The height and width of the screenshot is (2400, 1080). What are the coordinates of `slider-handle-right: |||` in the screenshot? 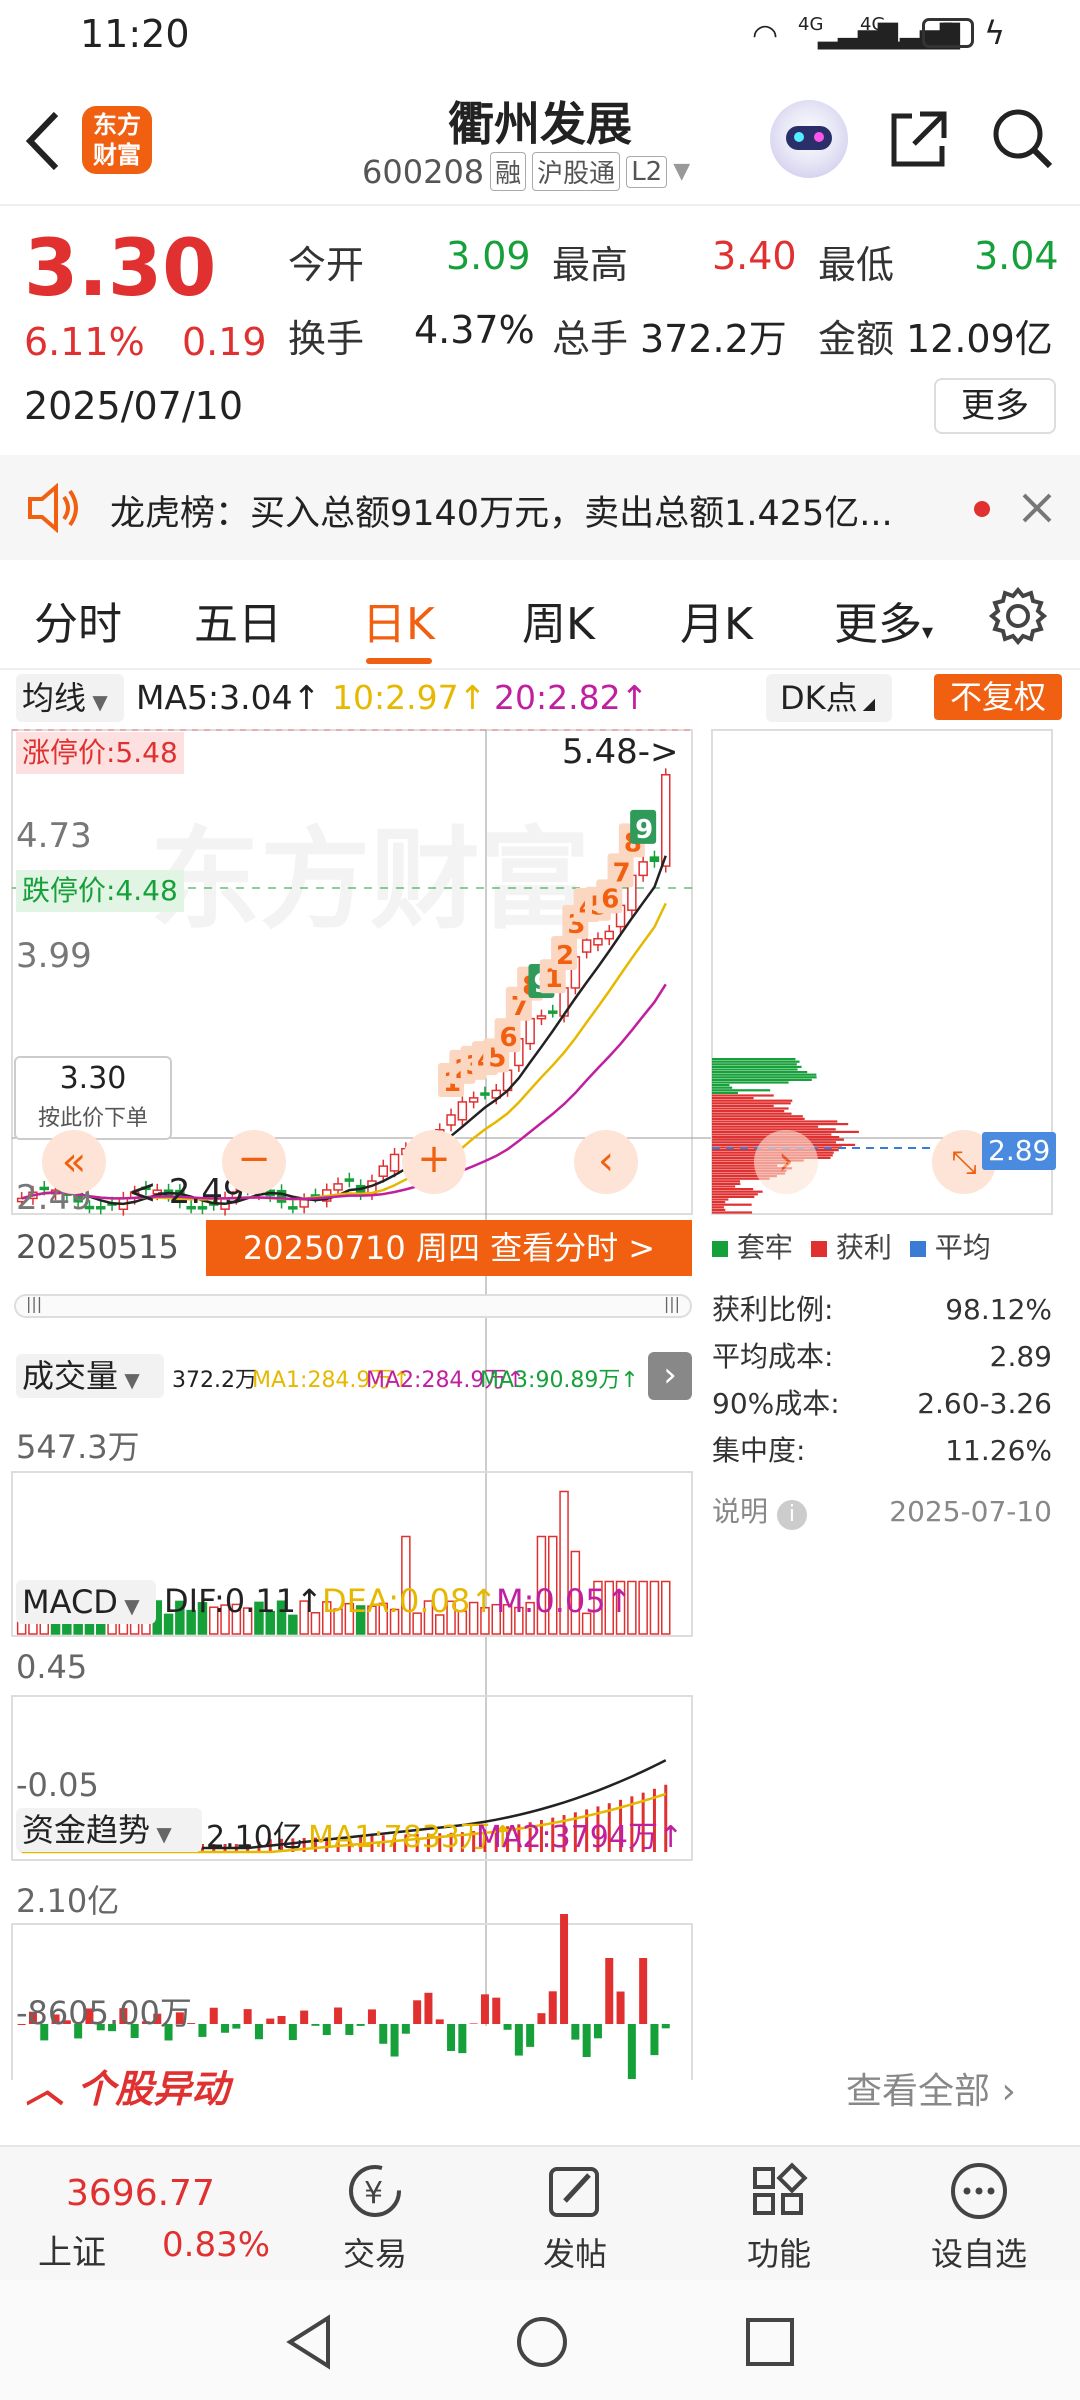 It's located at (672, 1303).